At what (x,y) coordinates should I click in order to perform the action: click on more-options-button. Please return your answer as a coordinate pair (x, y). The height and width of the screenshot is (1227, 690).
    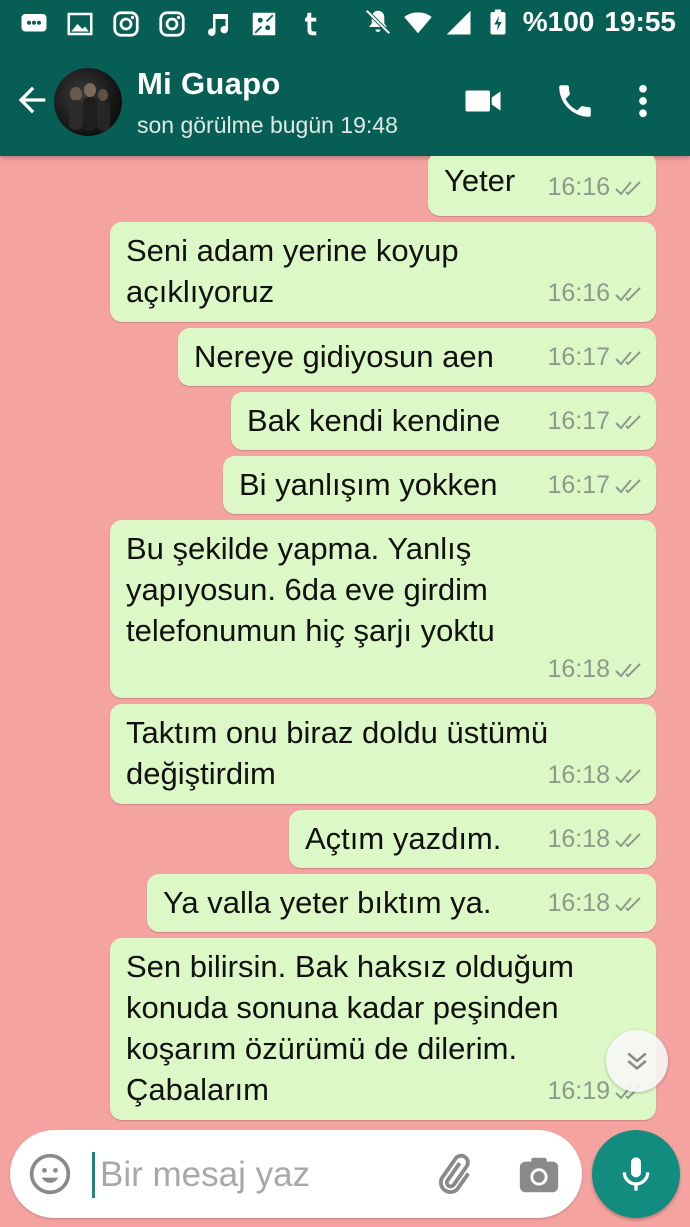
    Looking at the image, I should click on (643, 101).